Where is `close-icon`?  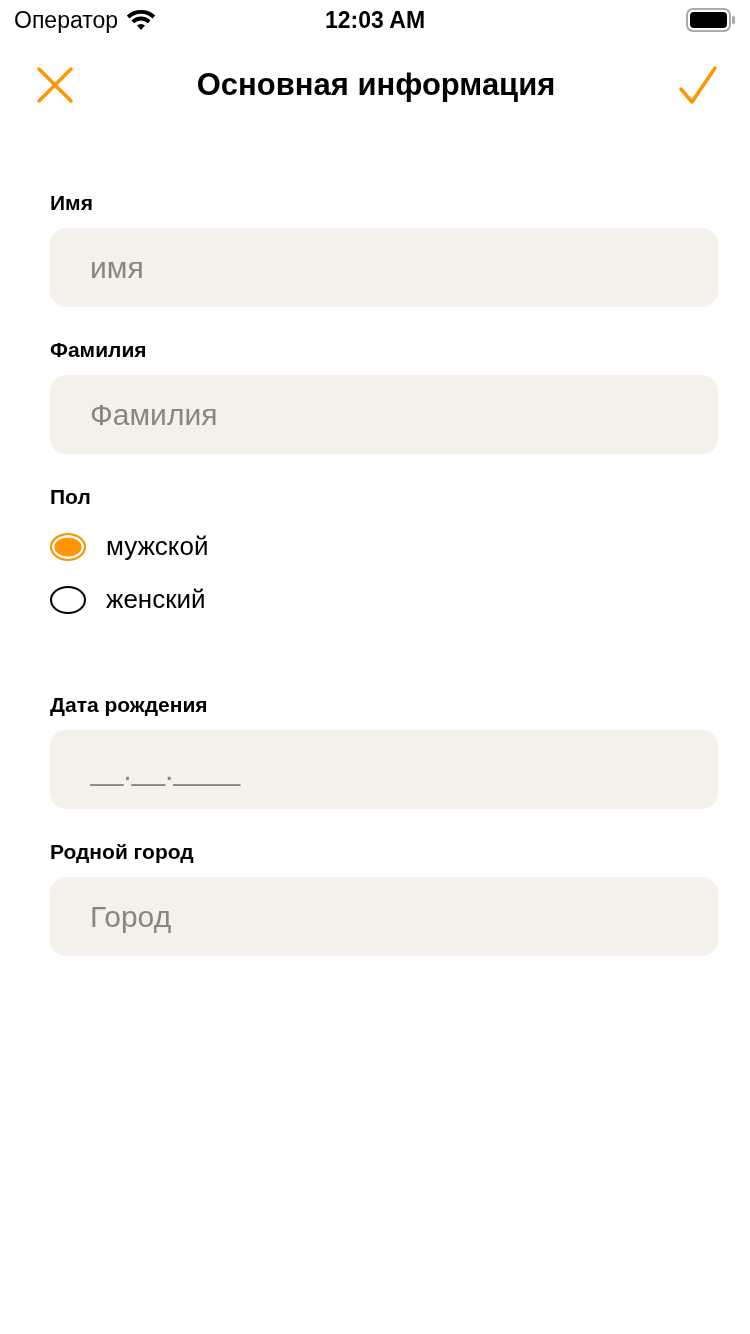
close-icon is located at coordinates (55, 85).